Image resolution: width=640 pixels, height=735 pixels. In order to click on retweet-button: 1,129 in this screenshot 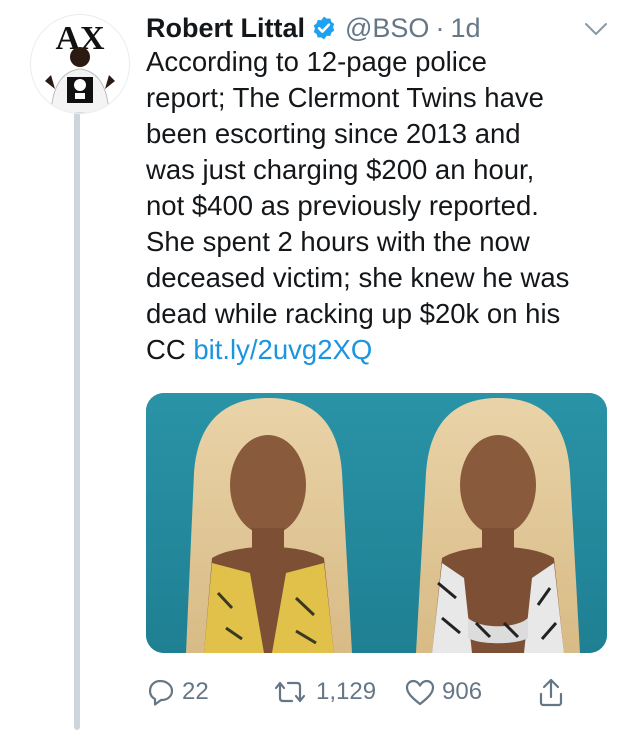, I will do `click(323, 692)`.